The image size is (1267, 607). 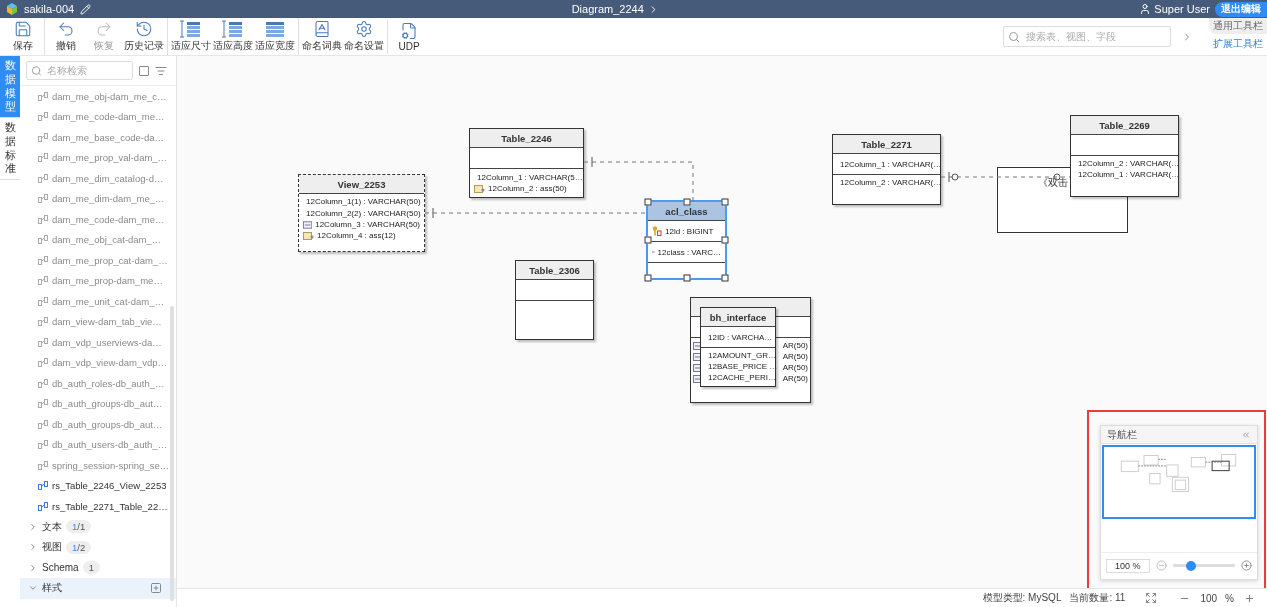 What do you see at coordinates (1238, 26) in the screenshot?
I see `toolbar-tab: 通用工具栏` at bounding box center [1238, 26].